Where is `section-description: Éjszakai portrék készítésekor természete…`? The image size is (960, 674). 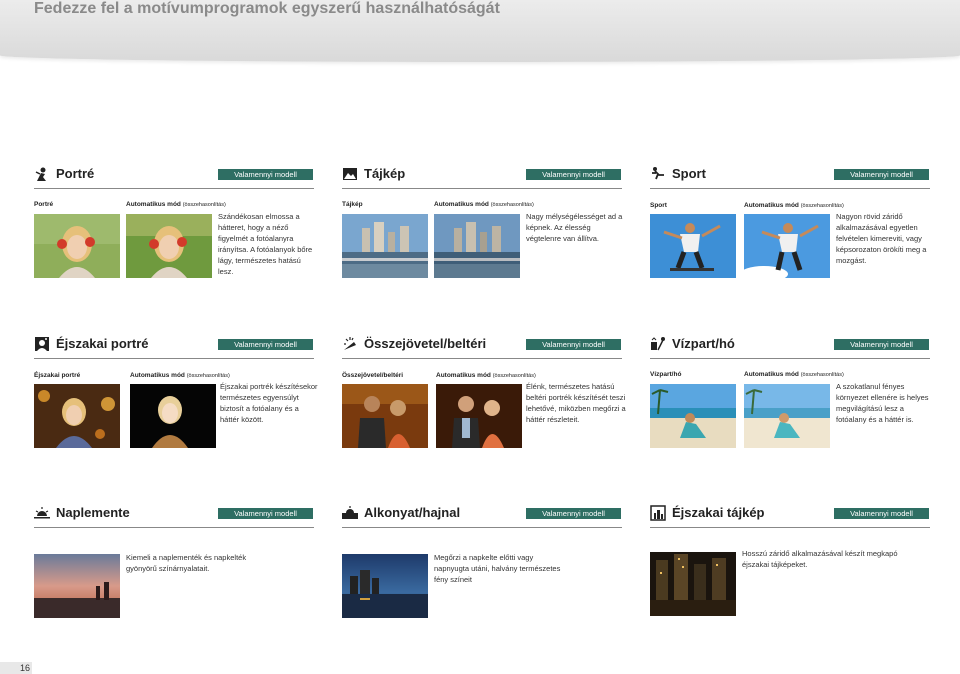 section-description: Éjszakai portrék készítésekor természete… is located at coordinates (269, 403).